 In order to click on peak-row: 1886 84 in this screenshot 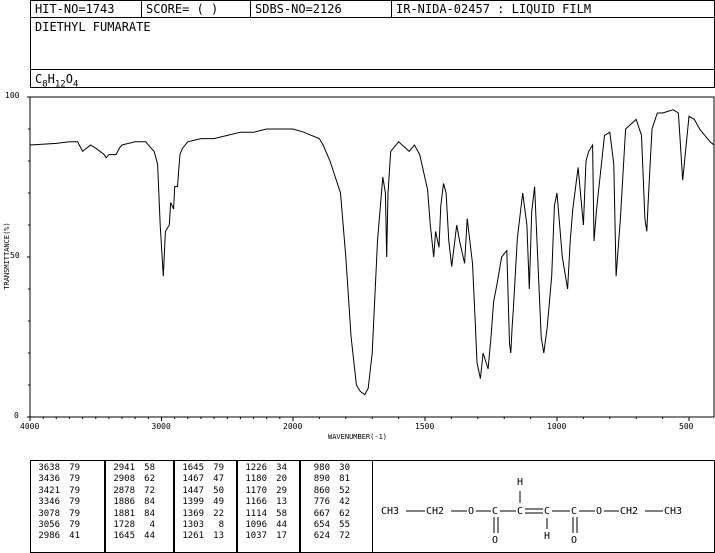, I will do `click(133, 502)`.